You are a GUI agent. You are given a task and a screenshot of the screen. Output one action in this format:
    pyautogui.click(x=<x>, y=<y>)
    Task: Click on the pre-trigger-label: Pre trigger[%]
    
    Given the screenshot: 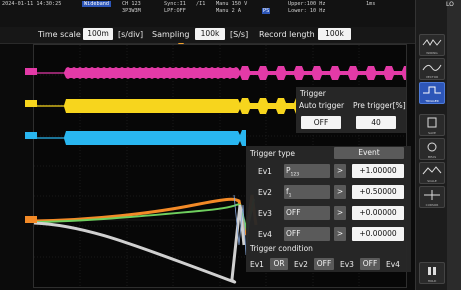 What is the action you would take?
    pyautogui.click(x=379, y=105)
    